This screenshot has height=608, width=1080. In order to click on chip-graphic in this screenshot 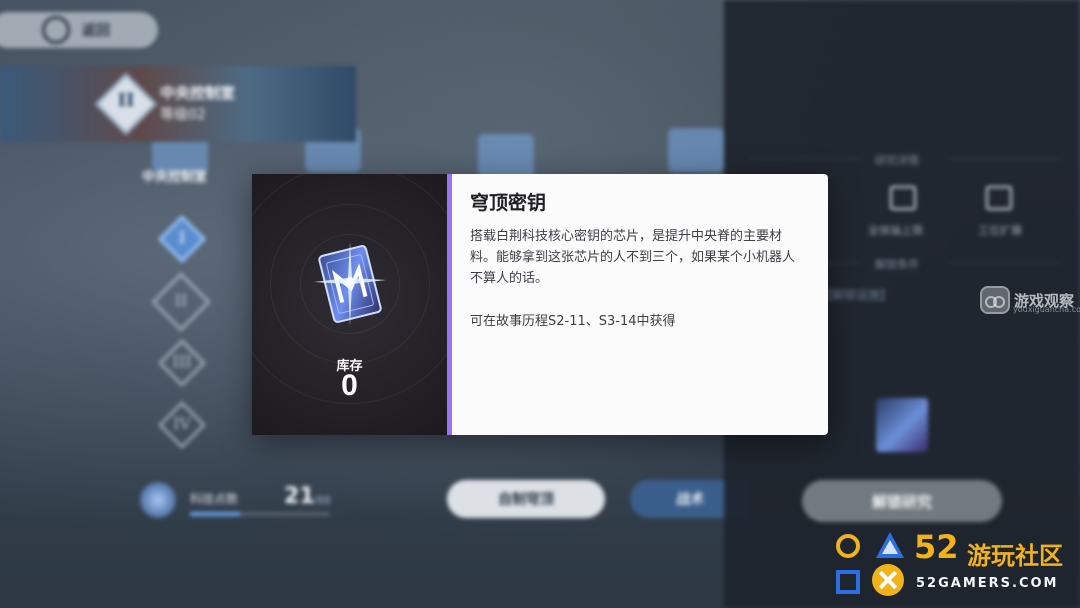, I will do `click(350, 284)`.